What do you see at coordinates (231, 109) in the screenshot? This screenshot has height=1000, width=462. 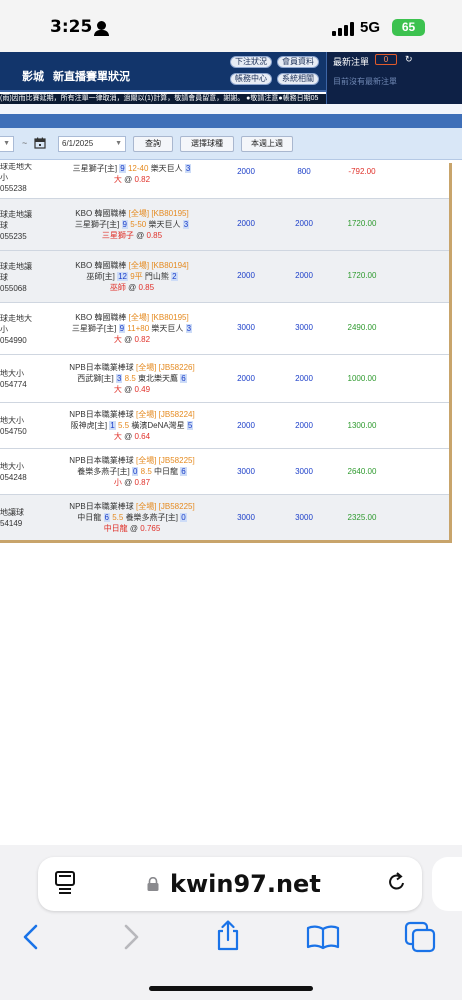 I see `spacer` at bounding box center [231, 109].